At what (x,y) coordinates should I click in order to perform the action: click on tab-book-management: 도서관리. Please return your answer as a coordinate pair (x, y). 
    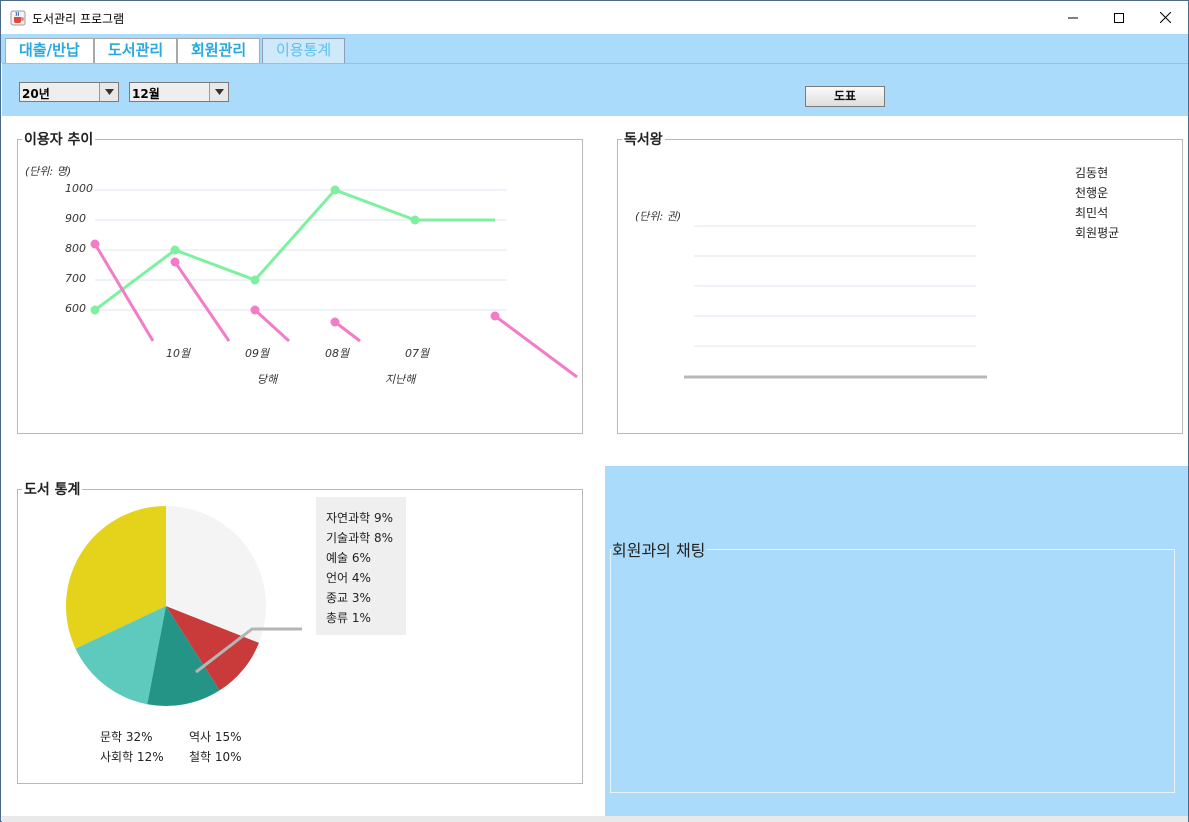
    Looking at the image, I should click on (136, 50).